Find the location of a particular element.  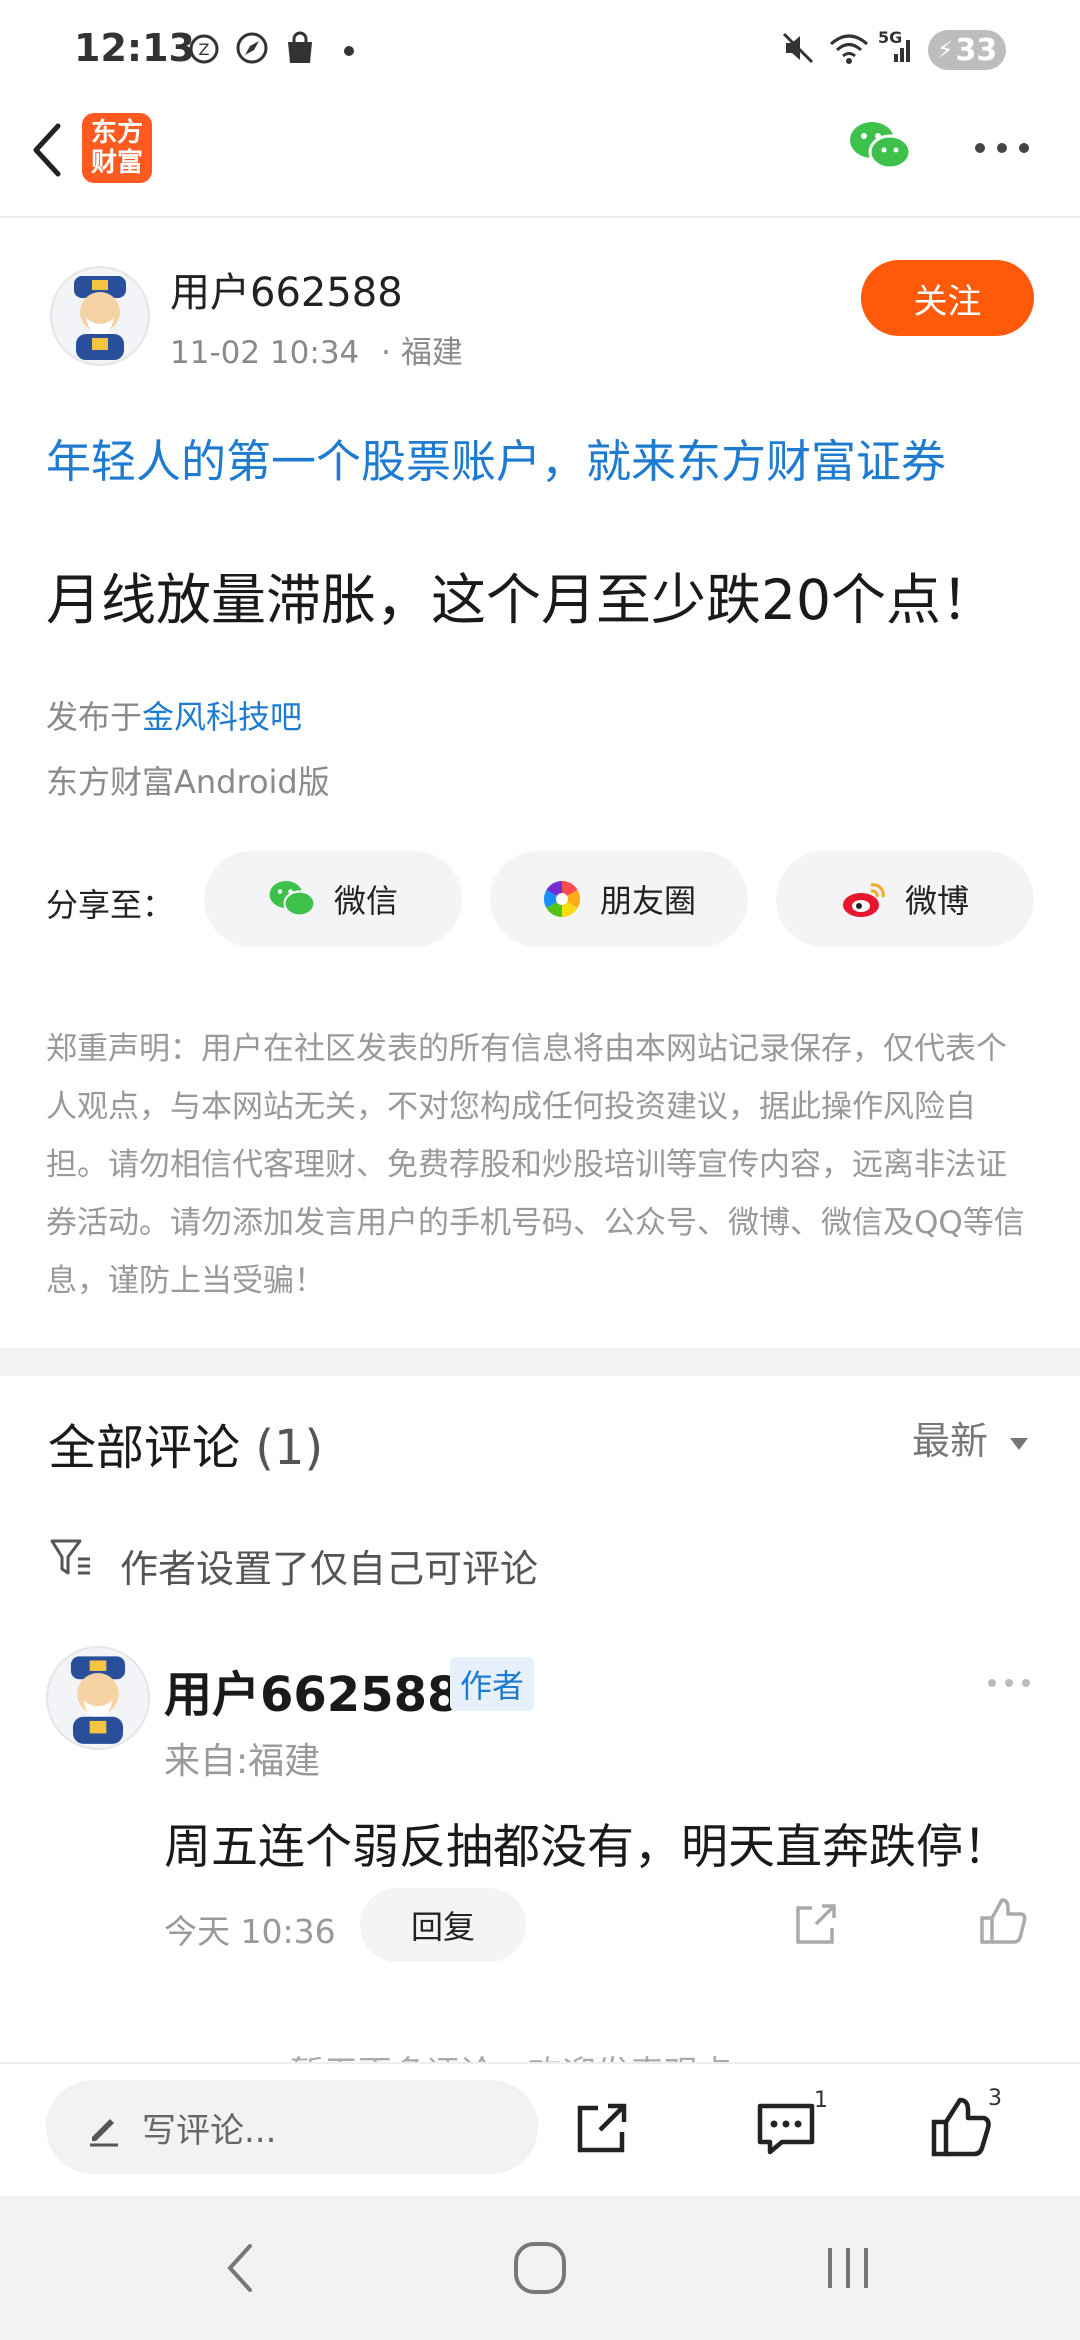

share-wechat-button: 微信 is located at coordinates (333, 899).